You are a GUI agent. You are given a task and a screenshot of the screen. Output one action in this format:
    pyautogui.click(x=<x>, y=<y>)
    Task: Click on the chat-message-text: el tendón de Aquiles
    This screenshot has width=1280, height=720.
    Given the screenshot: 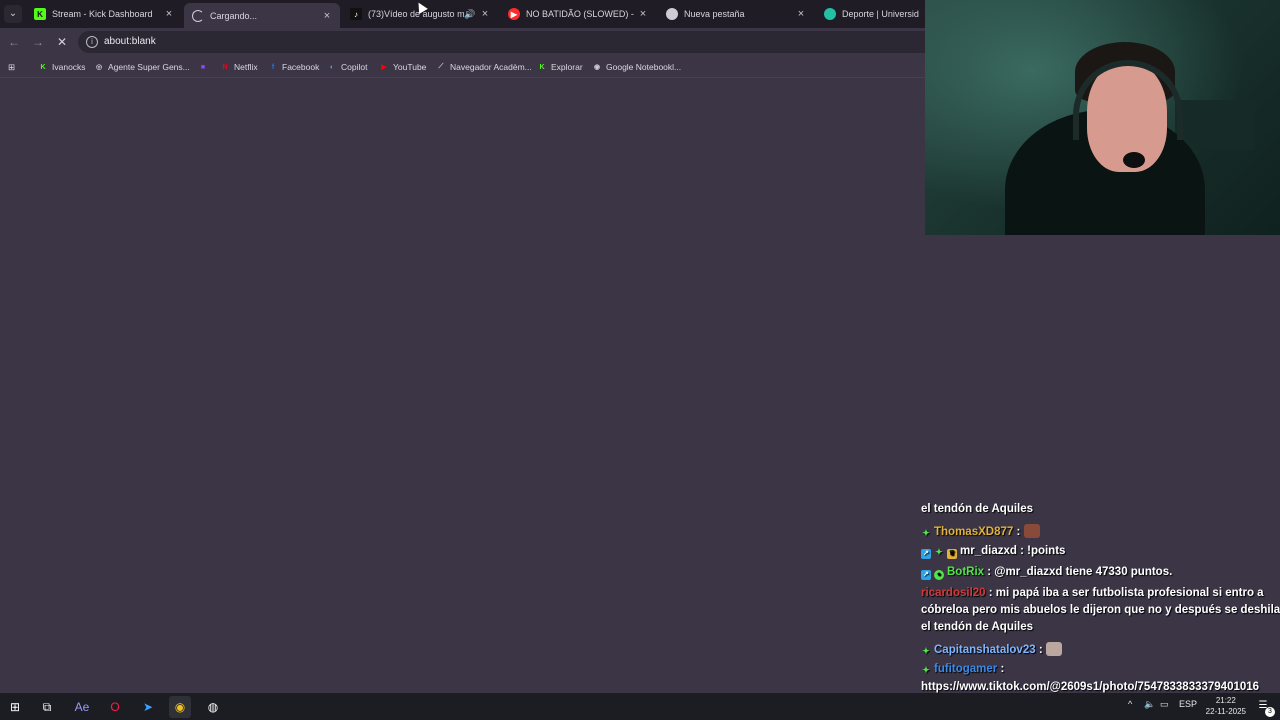 What is the action you would take?
    pyautogui.click(x=977, y=509)
    